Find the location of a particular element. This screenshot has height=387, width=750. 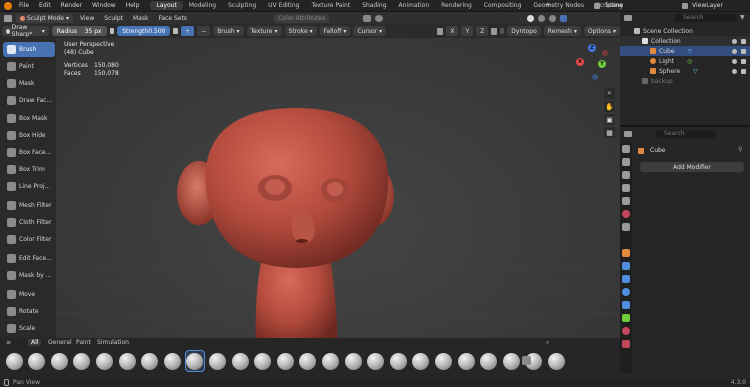

editor-type-icon is located at coordinates (8, 18).